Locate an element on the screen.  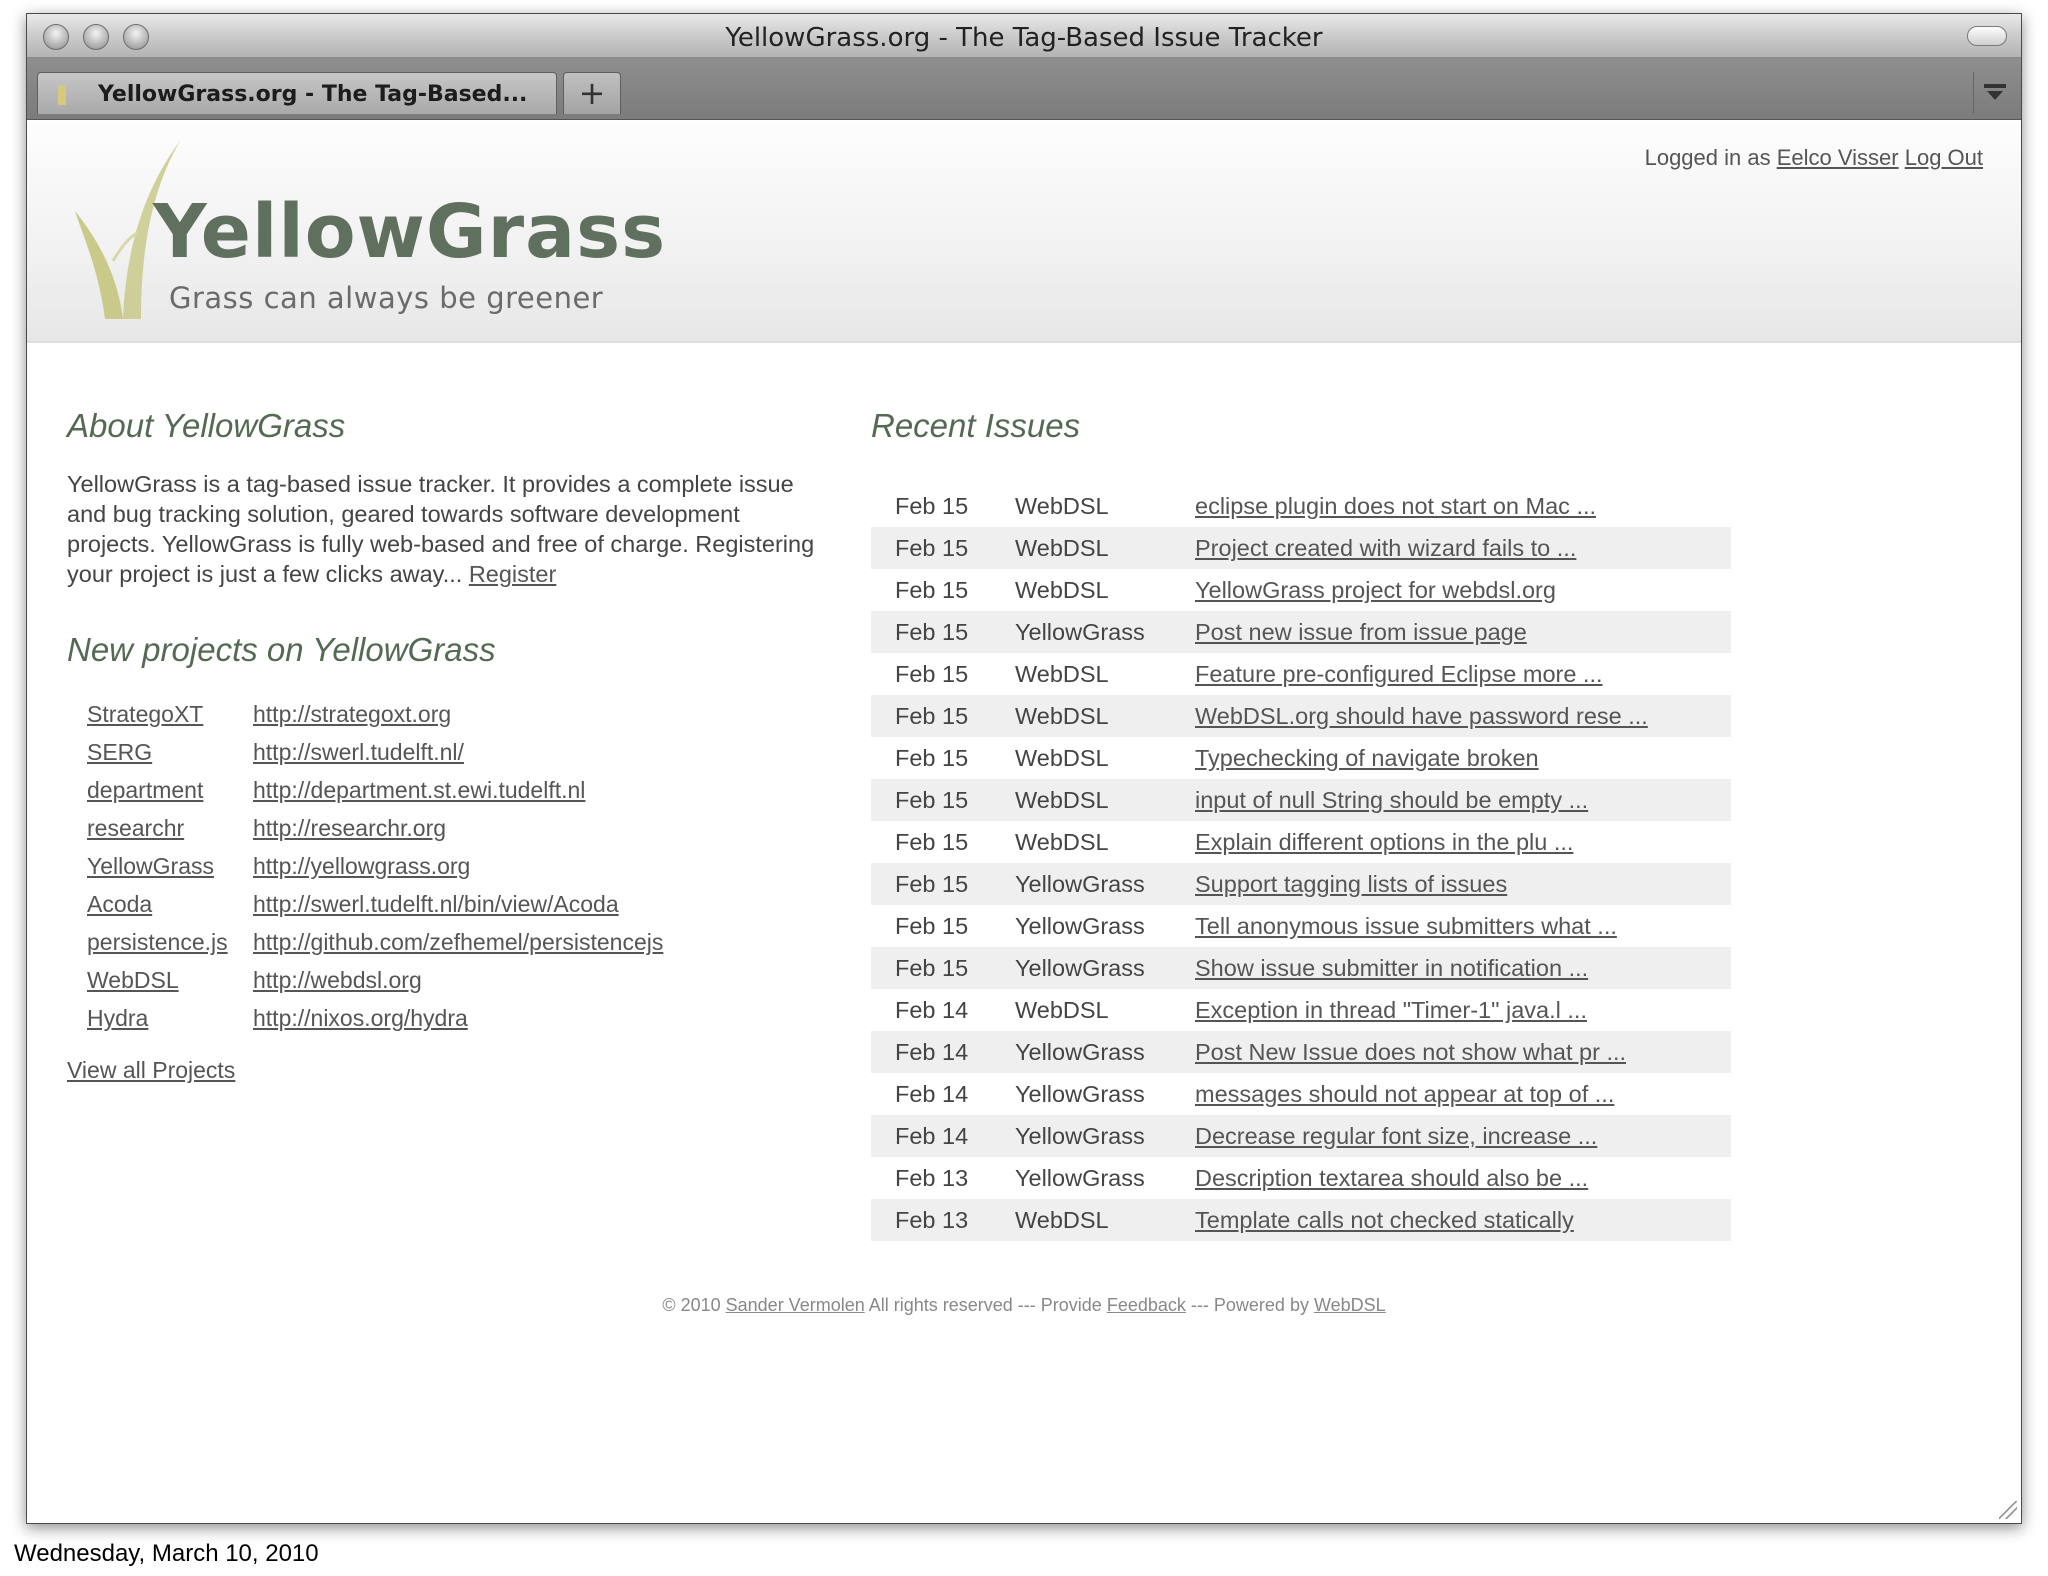
project-name-link: WebDSL is located at coordinates (133, 980).